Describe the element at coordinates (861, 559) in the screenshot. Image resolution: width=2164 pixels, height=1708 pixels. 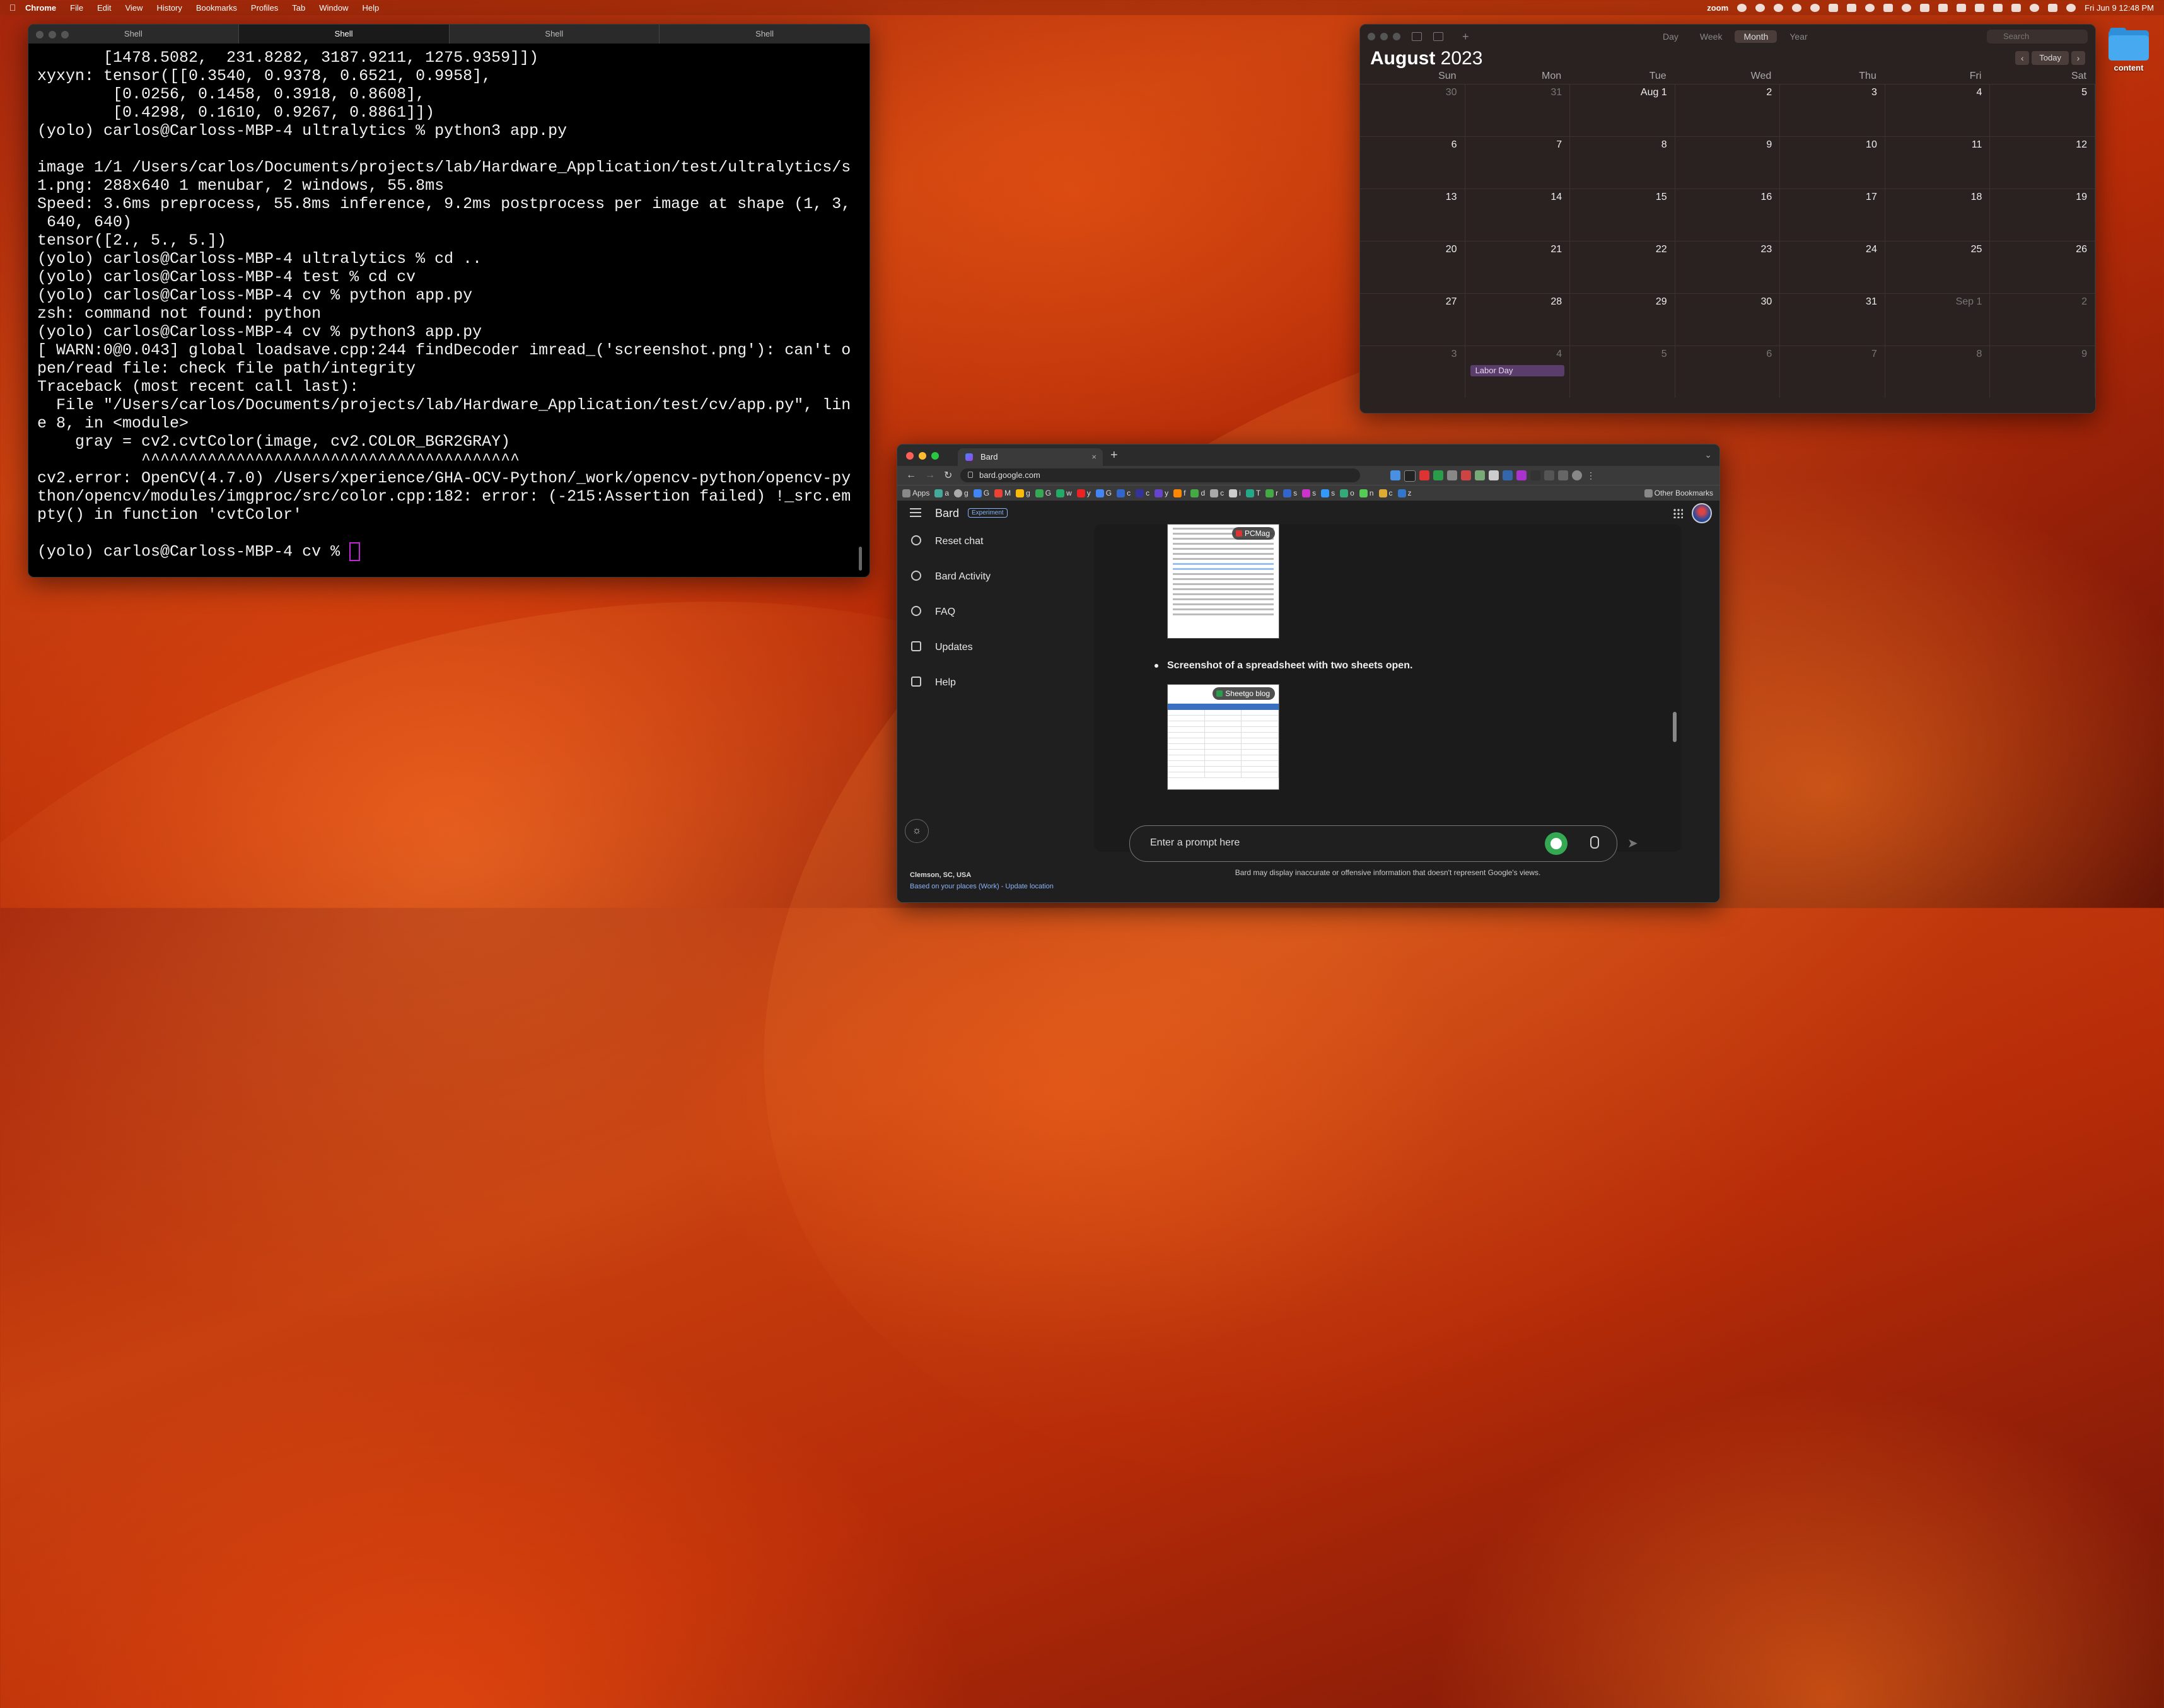
I see `terminal-scrollbar` at that location.